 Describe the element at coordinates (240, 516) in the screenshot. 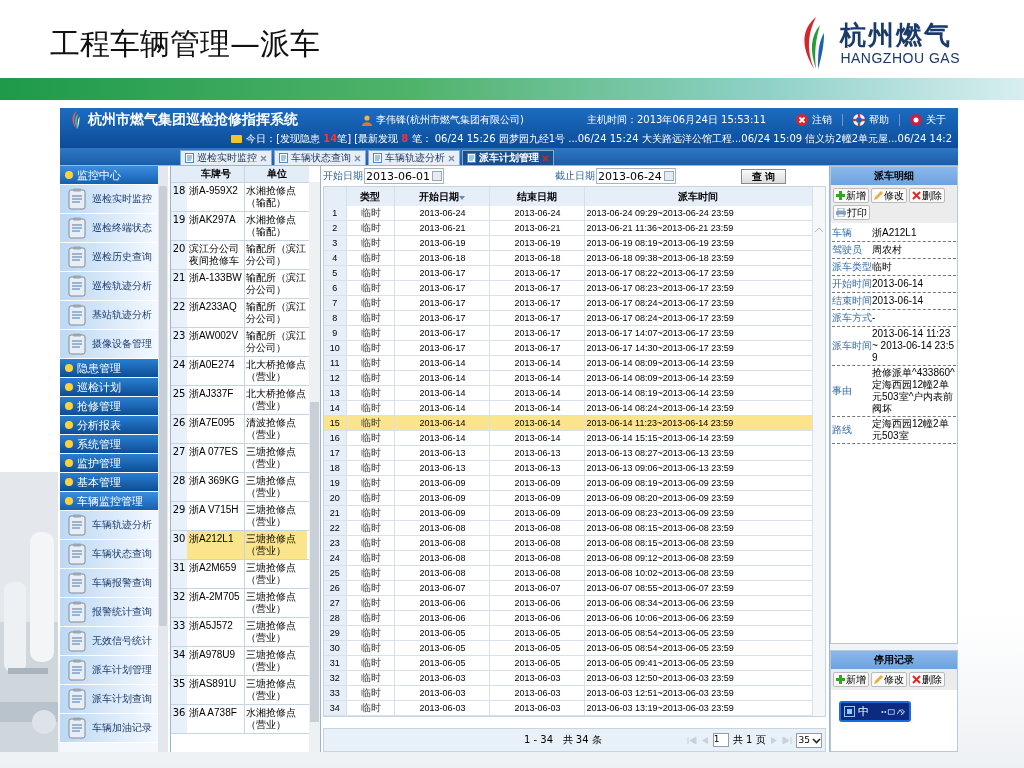

I see `vehicle-row: 29 浙A V715H 三塘抢修点（营业）` at that location.